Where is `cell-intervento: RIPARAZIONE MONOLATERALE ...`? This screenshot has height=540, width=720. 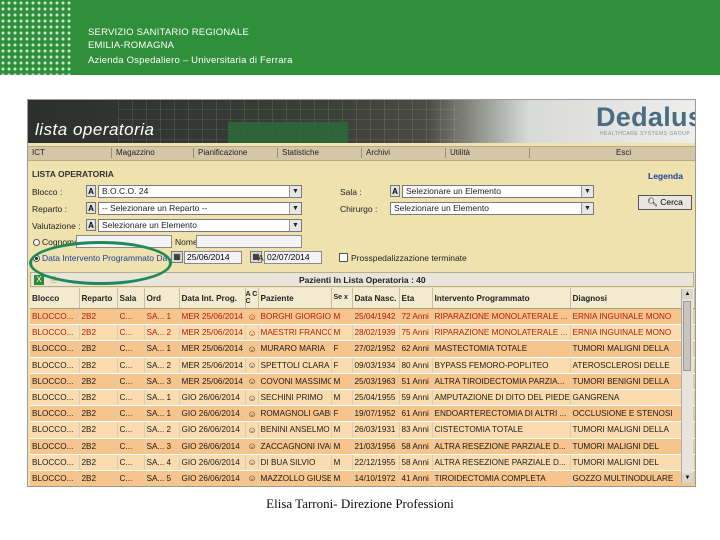 cell-intervento: RIPARAZIONE MONOLATERALE ... is located at coordinates (501, 317).